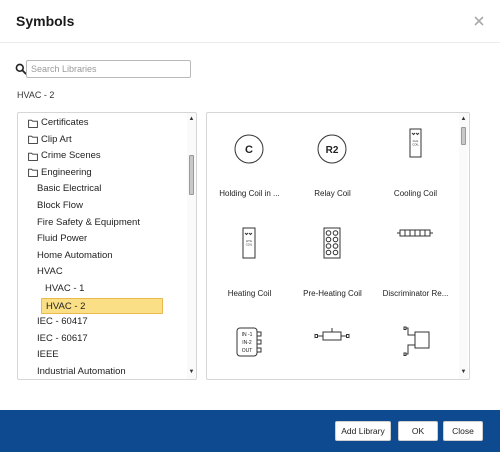 The image size is (500, 452). Describe the element at coordinates (108, 69) in the screenshot. I see `search-input` at that location.